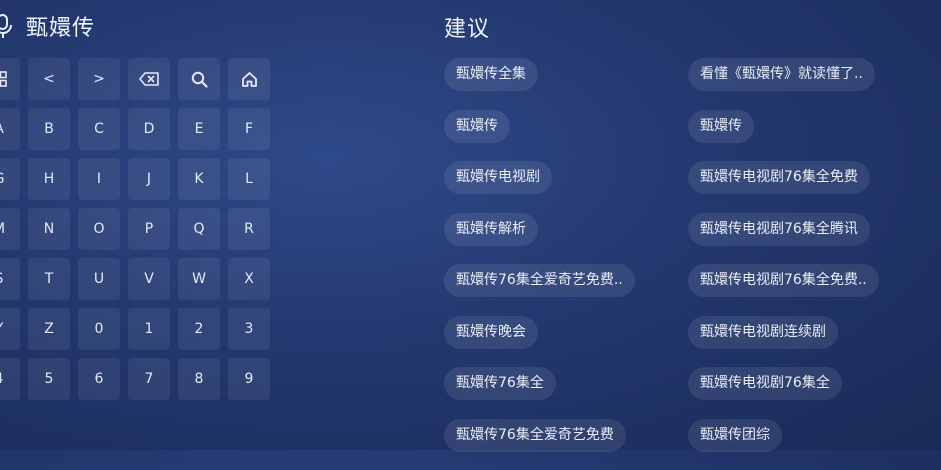 The height and width of the screenshot is (470, 941). What do you see at coordinates (249, 379) in the screenshot?
I see `key-9: 9` at bounding box center [249, 379].